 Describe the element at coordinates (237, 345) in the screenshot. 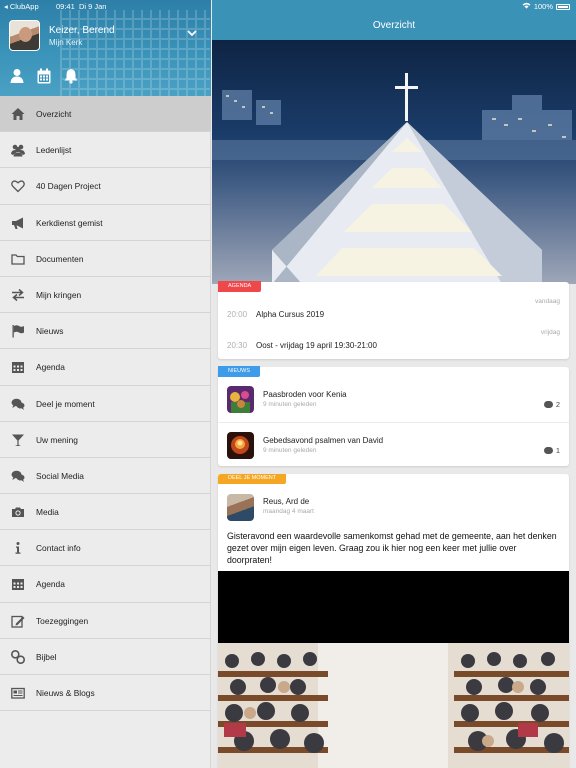

I see `agenda-time: 20:30` at that location.